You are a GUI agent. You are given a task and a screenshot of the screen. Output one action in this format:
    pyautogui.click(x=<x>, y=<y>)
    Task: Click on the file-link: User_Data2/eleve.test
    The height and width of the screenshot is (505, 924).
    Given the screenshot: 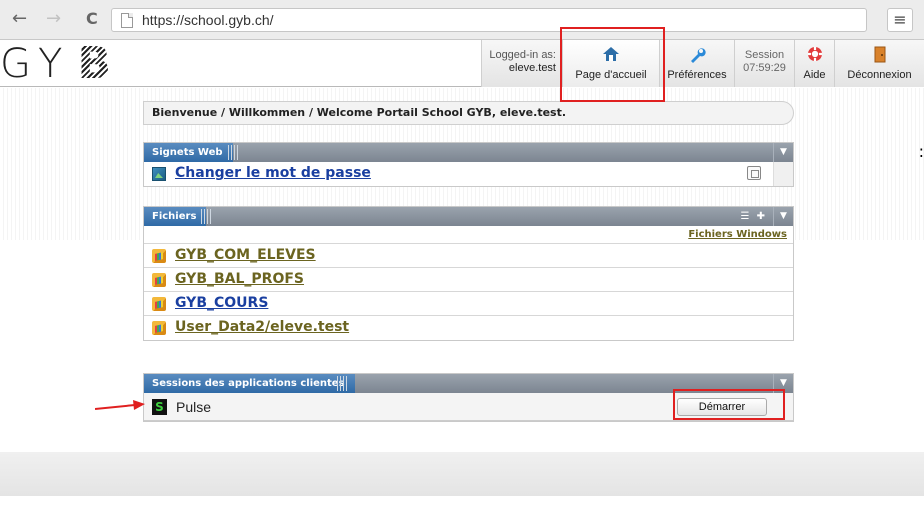 What is the action you would take?
    pyautogui.click(x=262, y=327)
    